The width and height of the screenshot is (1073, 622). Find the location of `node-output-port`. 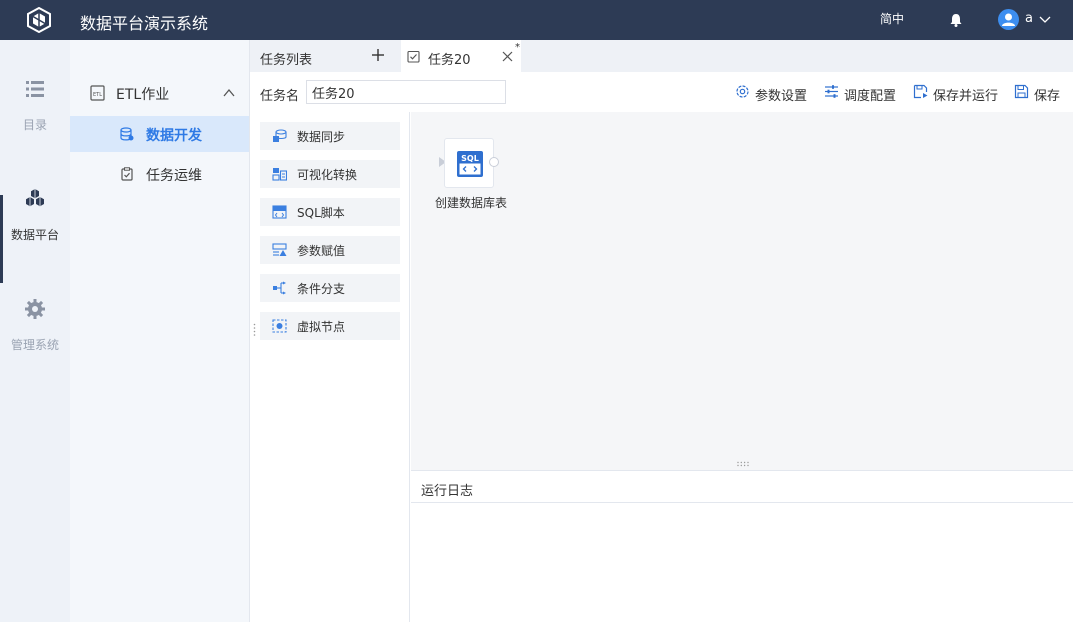

node-output-port is located at coordinates (494, 162).